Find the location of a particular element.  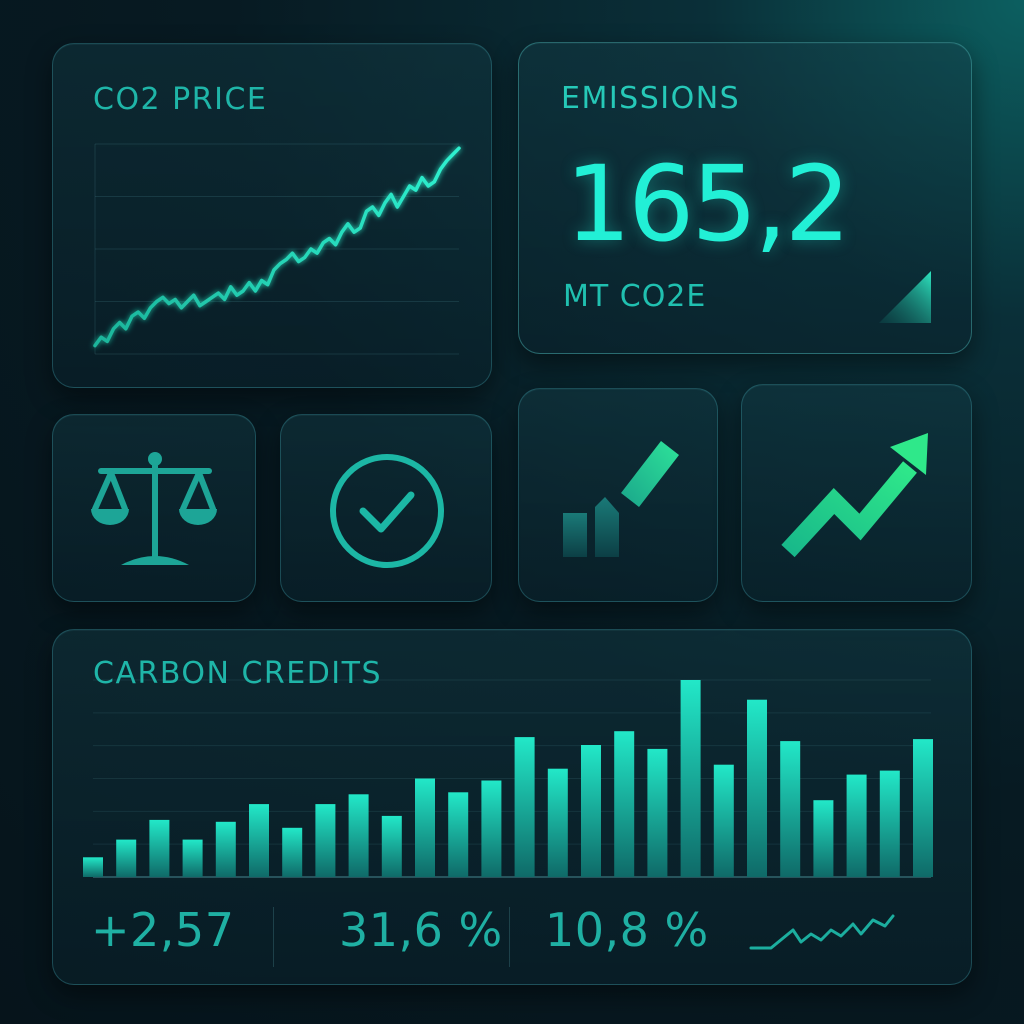

emissions-unit: MT CO2E is located at coordinates (635, 296).